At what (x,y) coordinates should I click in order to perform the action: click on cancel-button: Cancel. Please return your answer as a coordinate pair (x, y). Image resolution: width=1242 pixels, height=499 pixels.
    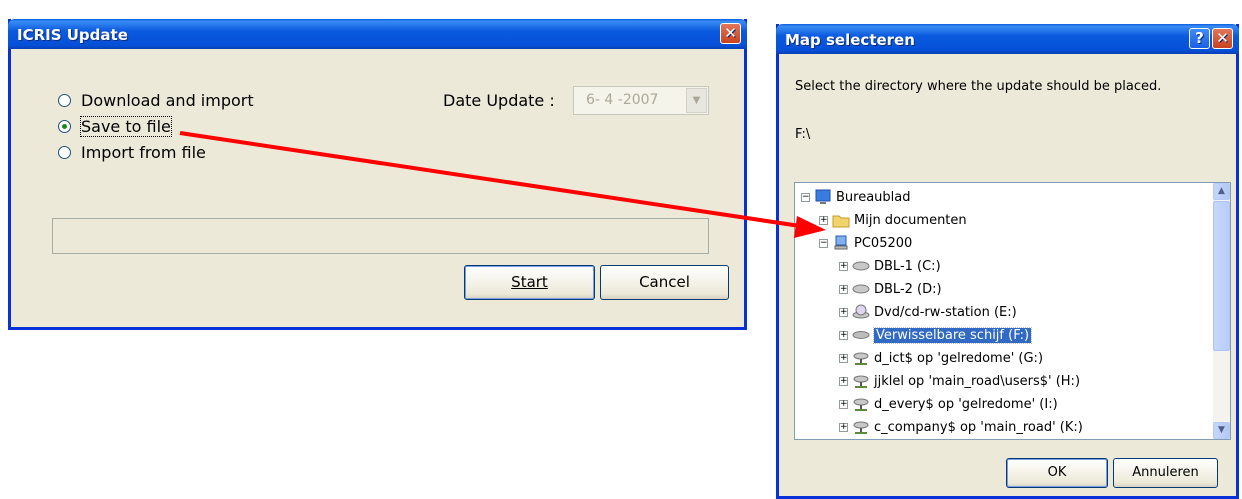
    Looking at the image, I should click on (664, 282).